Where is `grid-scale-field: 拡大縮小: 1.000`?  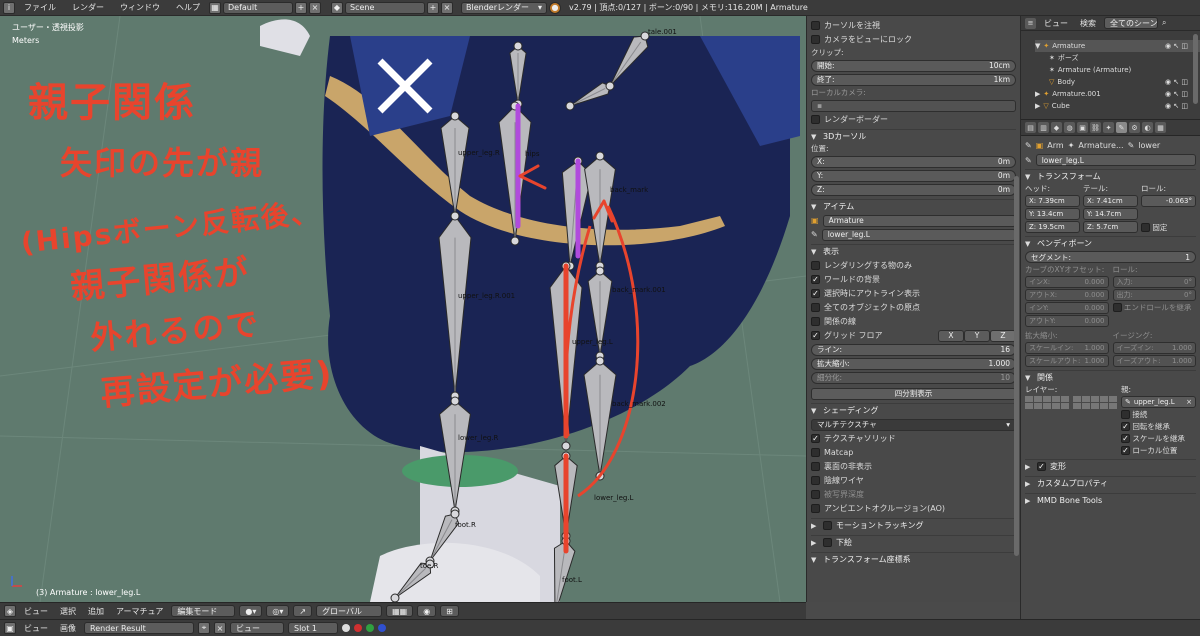
grid-scale-field: 拡大縮小: 1.000 is located at coordinates (913, 363).